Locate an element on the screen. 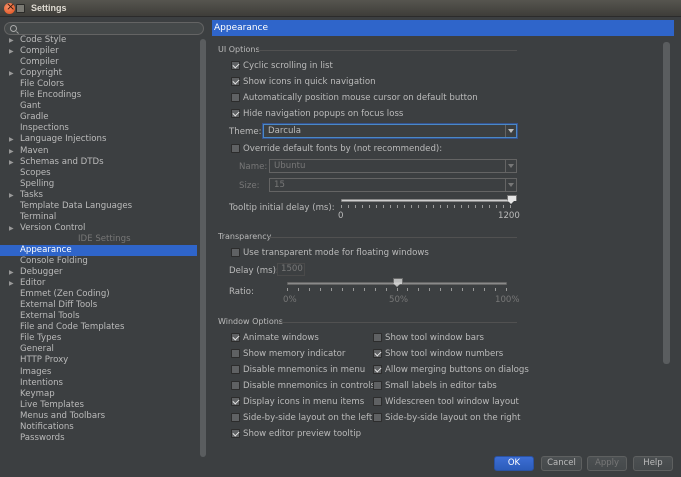 The width and height of the screenshot is (681, 477). tree-item: File and Code Templates is located at coordinates (98, 327).